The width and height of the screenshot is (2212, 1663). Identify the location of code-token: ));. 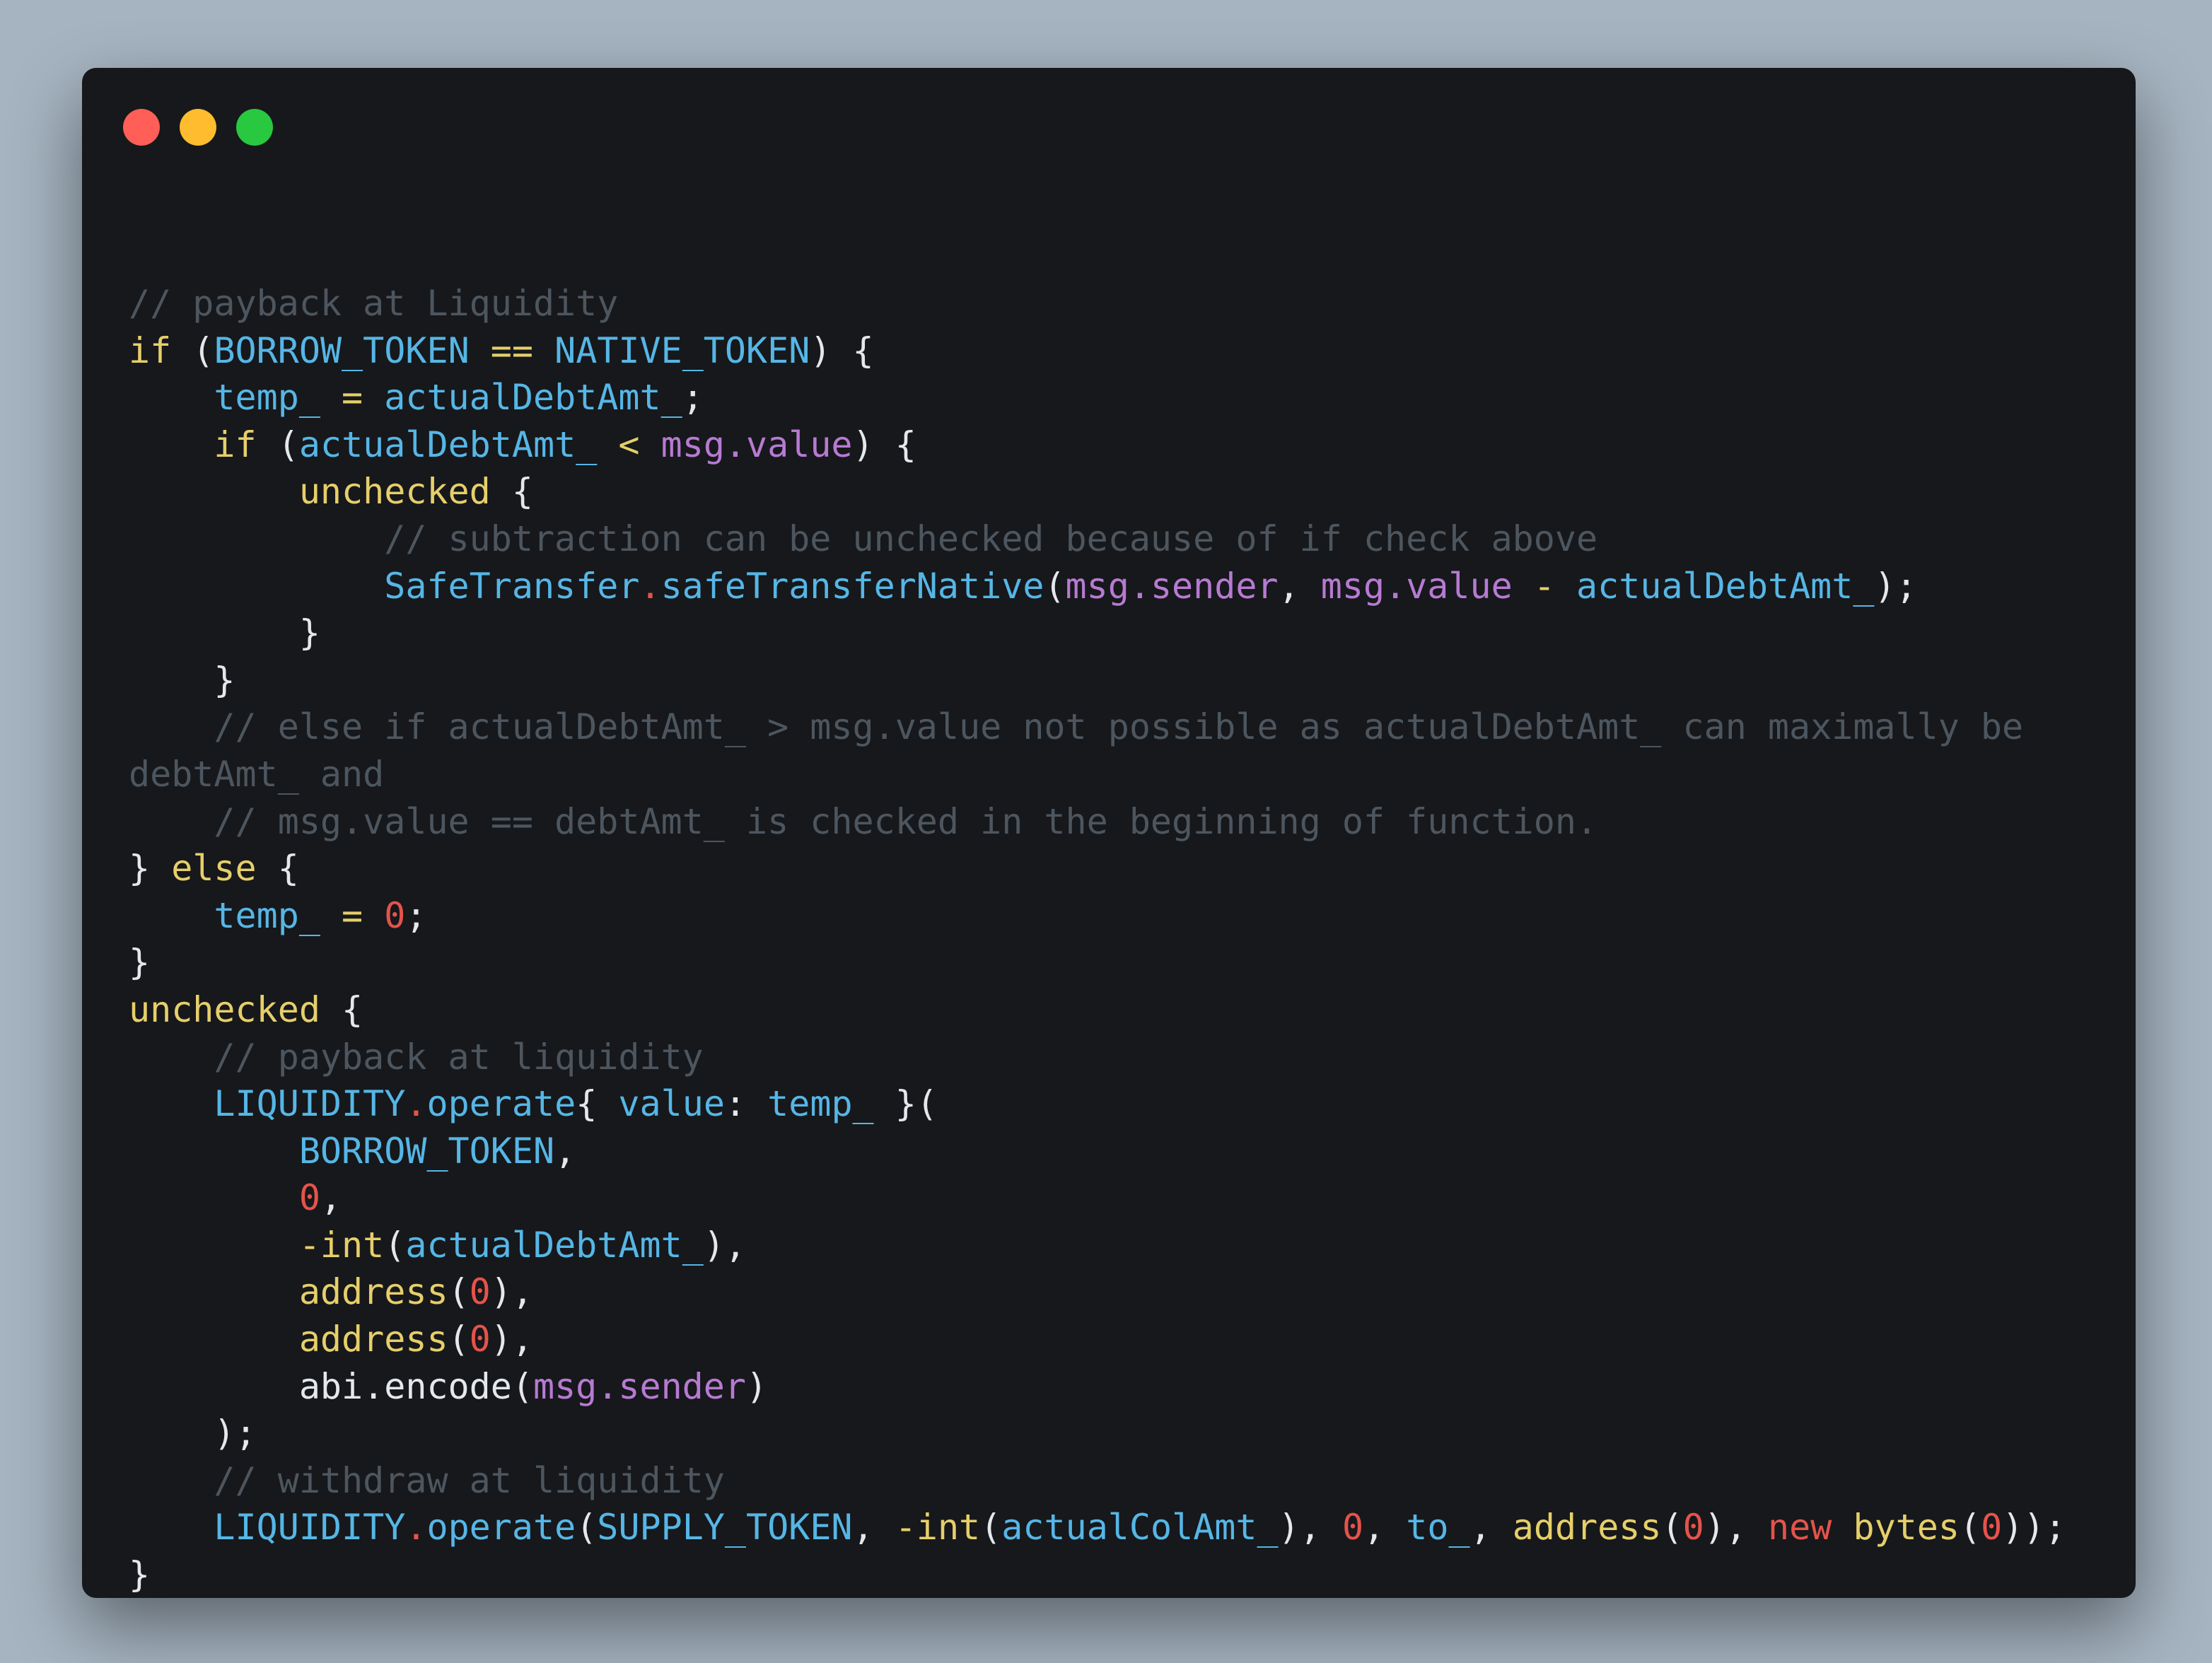
(2034, 1527).